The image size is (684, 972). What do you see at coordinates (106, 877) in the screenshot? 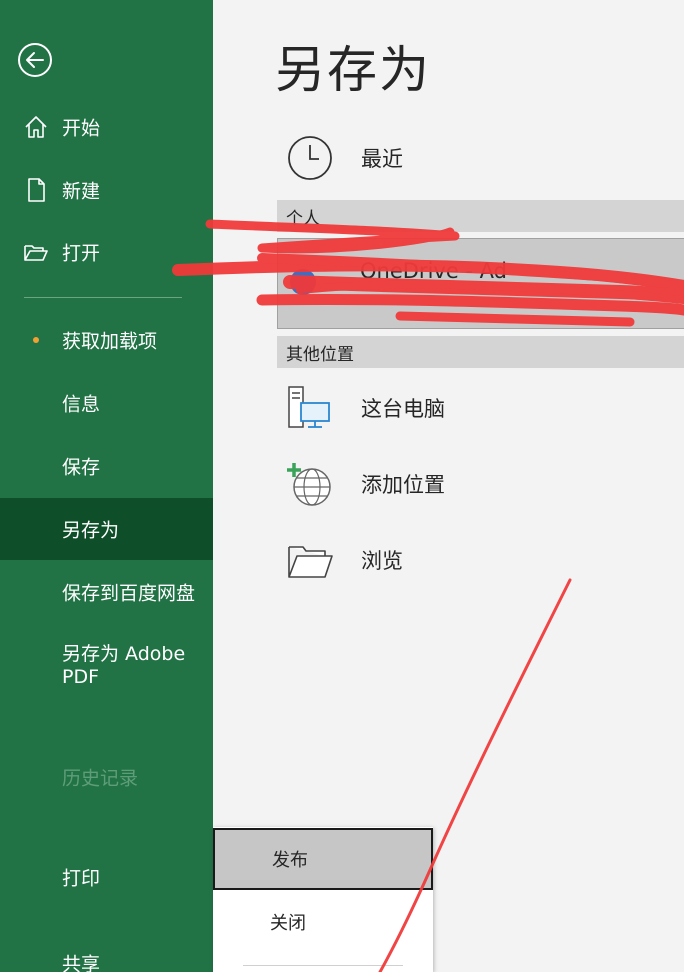
I see `sidebar-item-print: 打印` at bounding box center [106, 877].